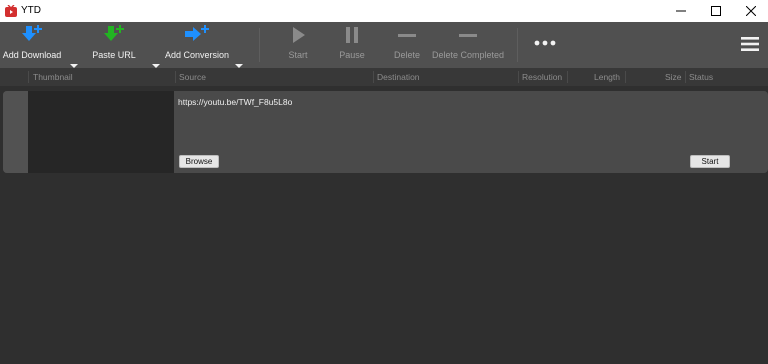  Describe the element at coordinates (199, 161) in the screenshot. I see `browse-button: Browse` at that location.